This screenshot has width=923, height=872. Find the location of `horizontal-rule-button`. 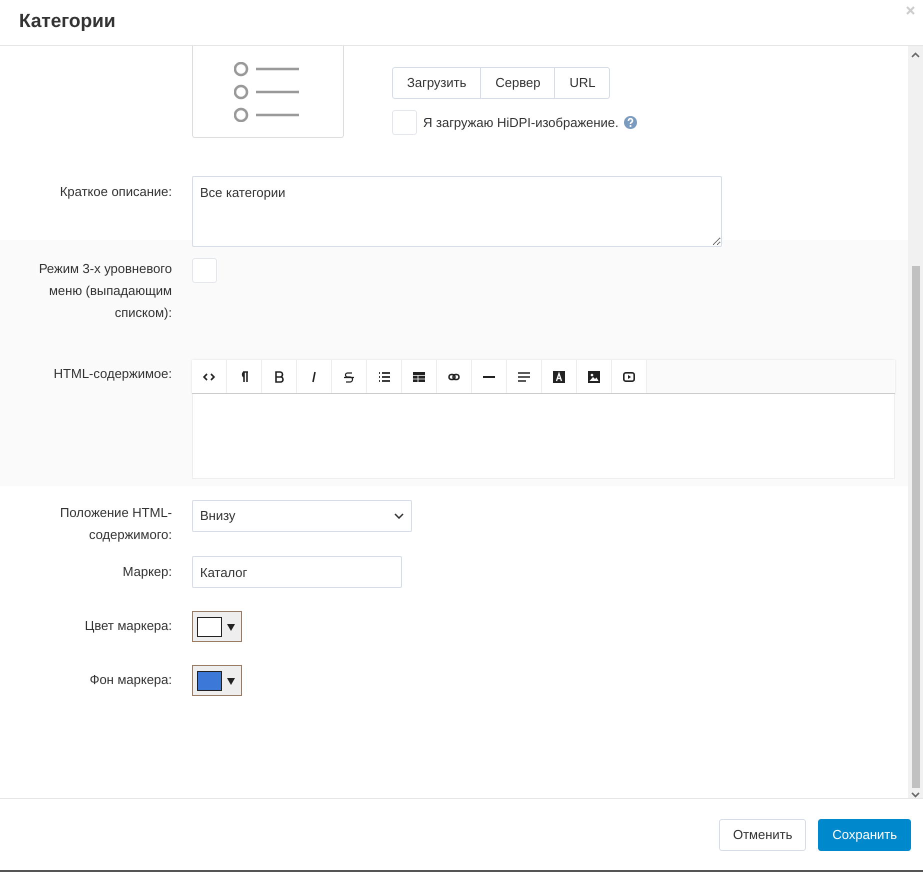

horizontal-rule-button is located at coordinates (489, 376).